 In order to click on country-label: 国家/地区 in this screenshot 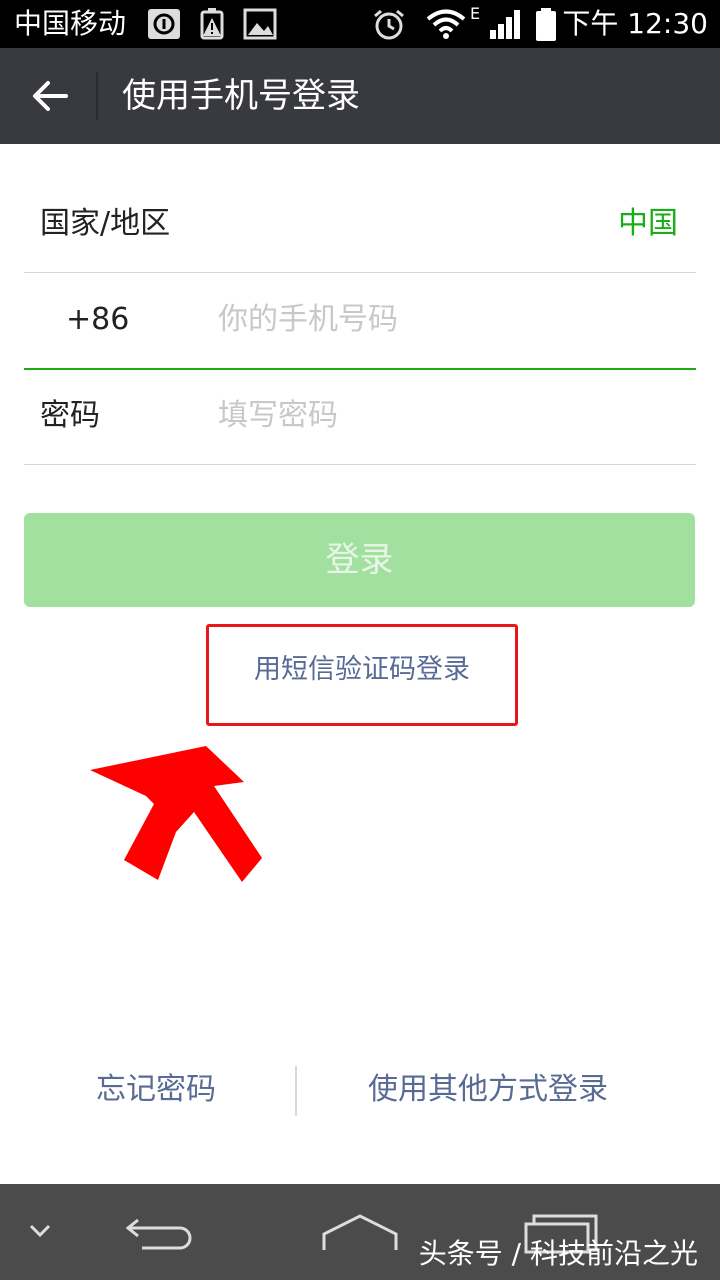, I will do `click(105, 223)`.